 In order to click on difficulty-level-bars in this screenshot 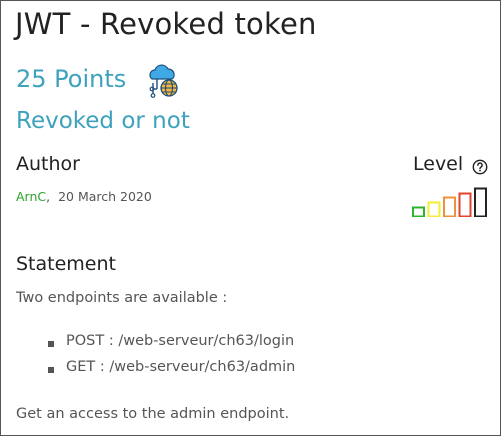, I will do `click(449, 202)`.